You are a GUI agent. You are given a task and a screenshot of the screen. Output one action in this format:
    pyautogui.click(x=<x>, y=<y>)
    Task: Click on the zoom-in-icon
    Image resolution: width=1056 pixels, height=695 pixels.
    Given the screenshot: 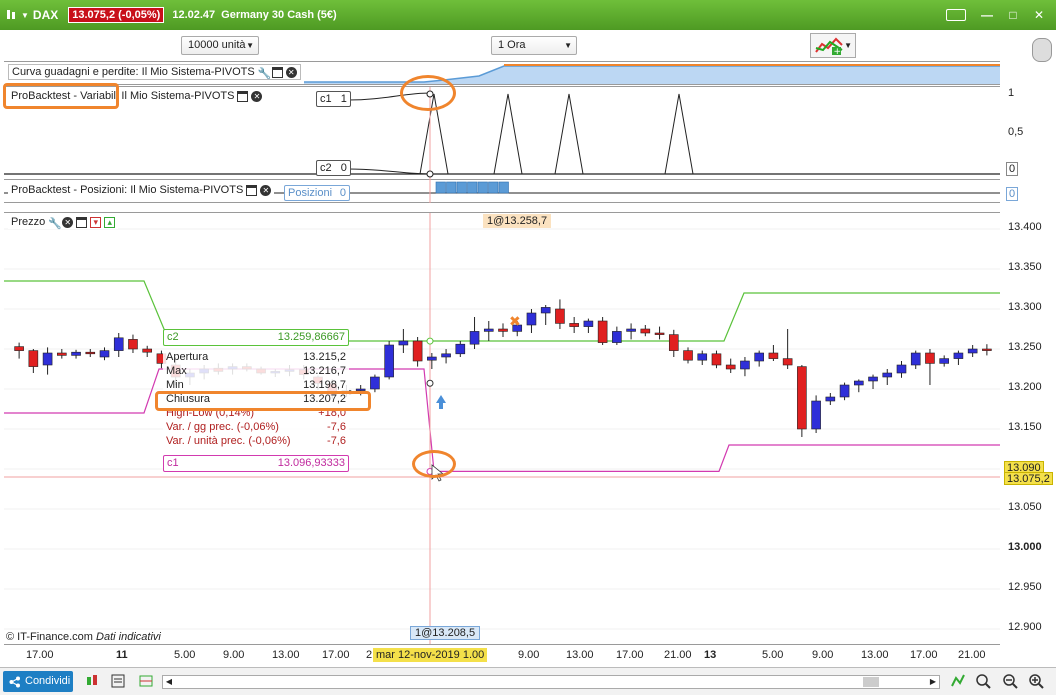 What is the action you would take?
    pyautogui.click(x=1036, y=681)
    